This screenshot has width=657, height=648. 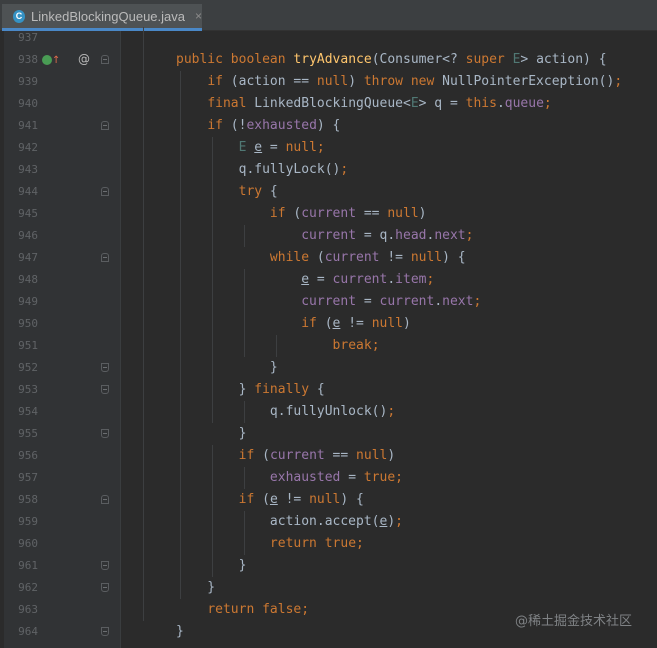 I want to click on code-text: break;, so click(x=356, y=345).